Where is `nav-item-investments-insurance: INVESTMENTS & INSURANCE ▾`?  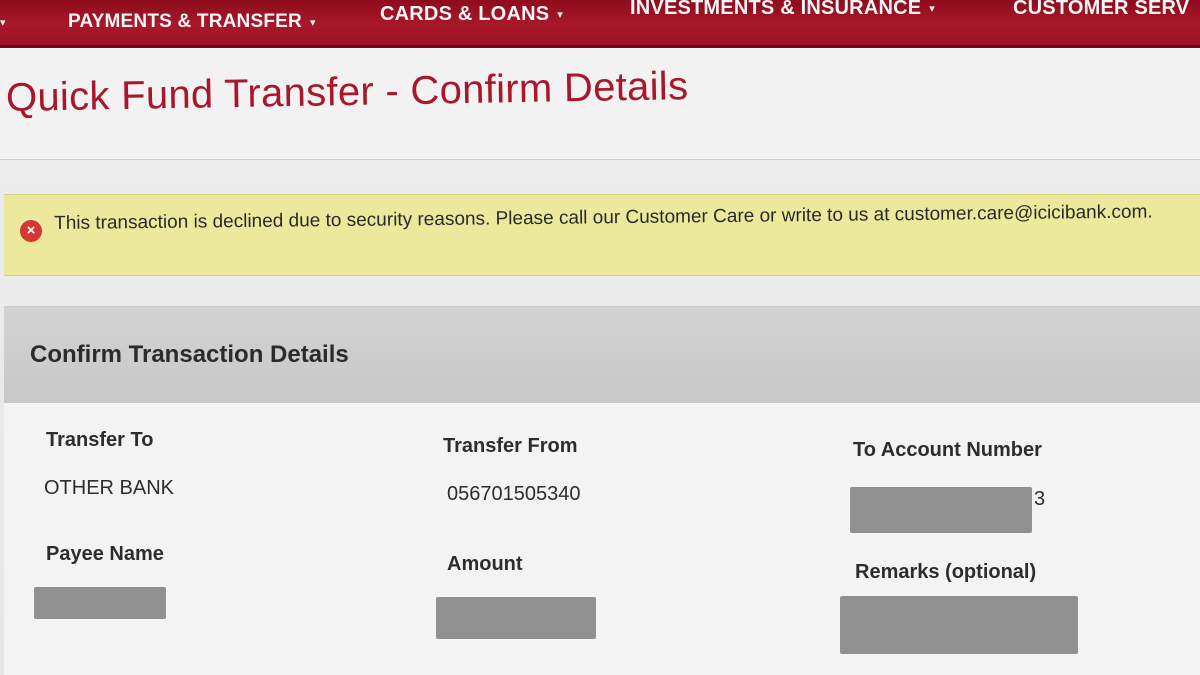 nav-item-investments-insurance: INVESTMENTS & INSURANCE ▾ is located at coordinates (782, 15).